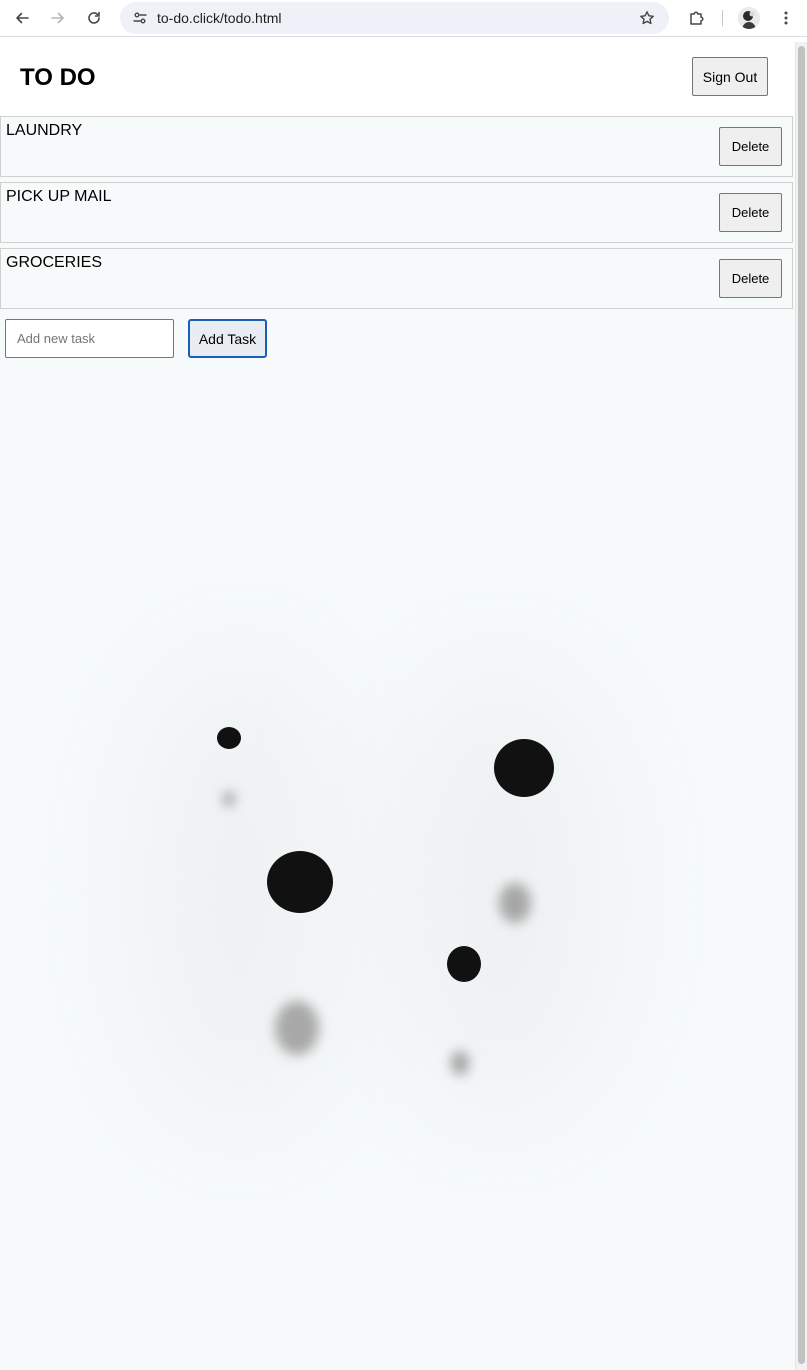 The image size is (807, 1370). I want to click on url-text: to-do.click/todo.html, so click(219, 18).